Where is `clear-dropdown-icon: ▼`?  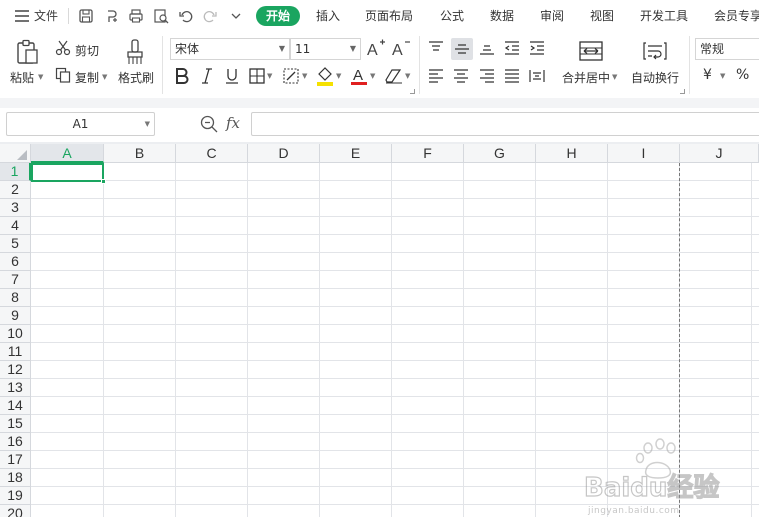 clear-dropdown-icon: ▼ is located at coordinates (407, 76).